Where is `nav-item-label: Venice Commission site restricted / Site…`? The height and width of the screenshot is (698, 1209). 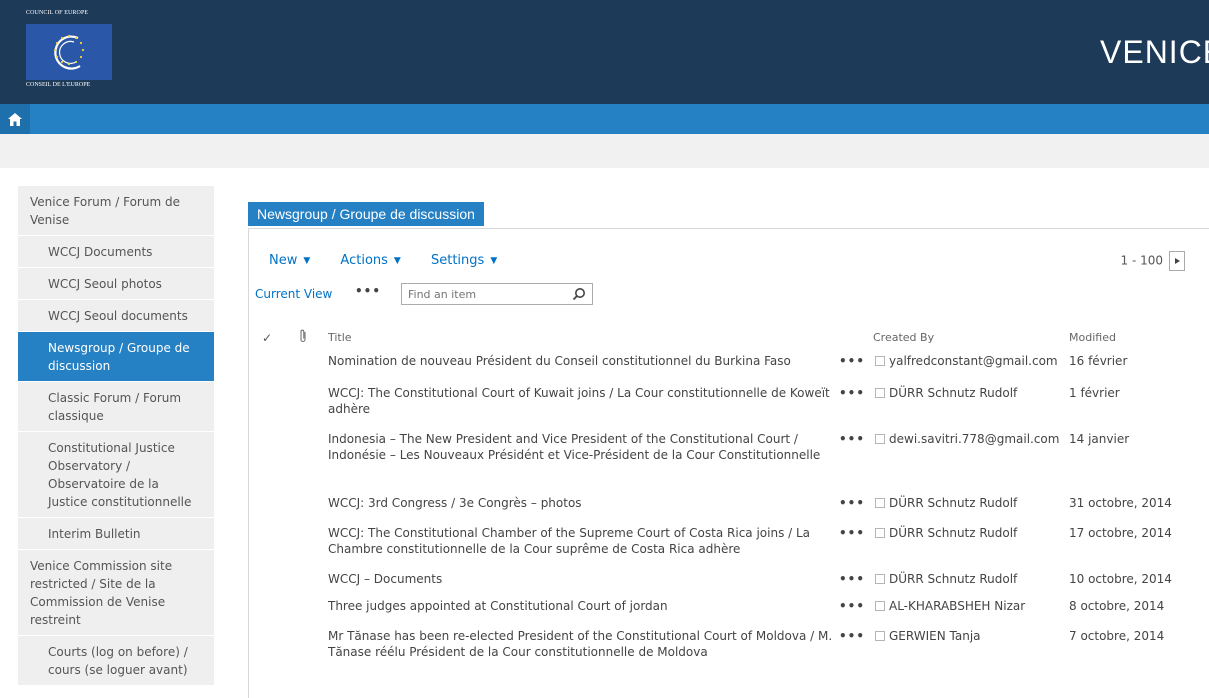 nav-item-label: Venice Commission site restricted / Site… is located at coordinates (101, 593).